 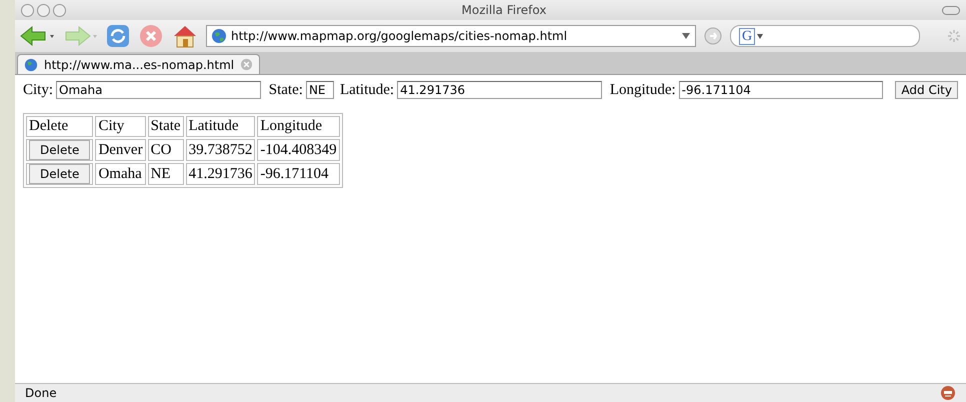 What do you see at coordinates (926, 90) in the screenshot?
I see `add-city-button: Add City` at bounding box center [926, 90].